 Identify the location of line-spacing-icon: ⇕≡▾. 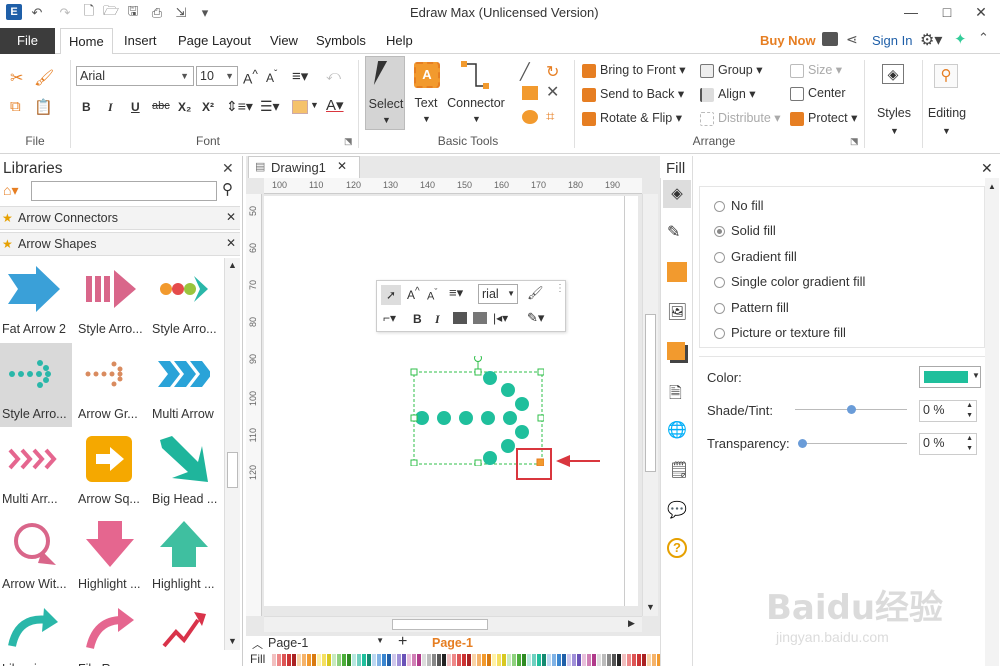
(239, 106).